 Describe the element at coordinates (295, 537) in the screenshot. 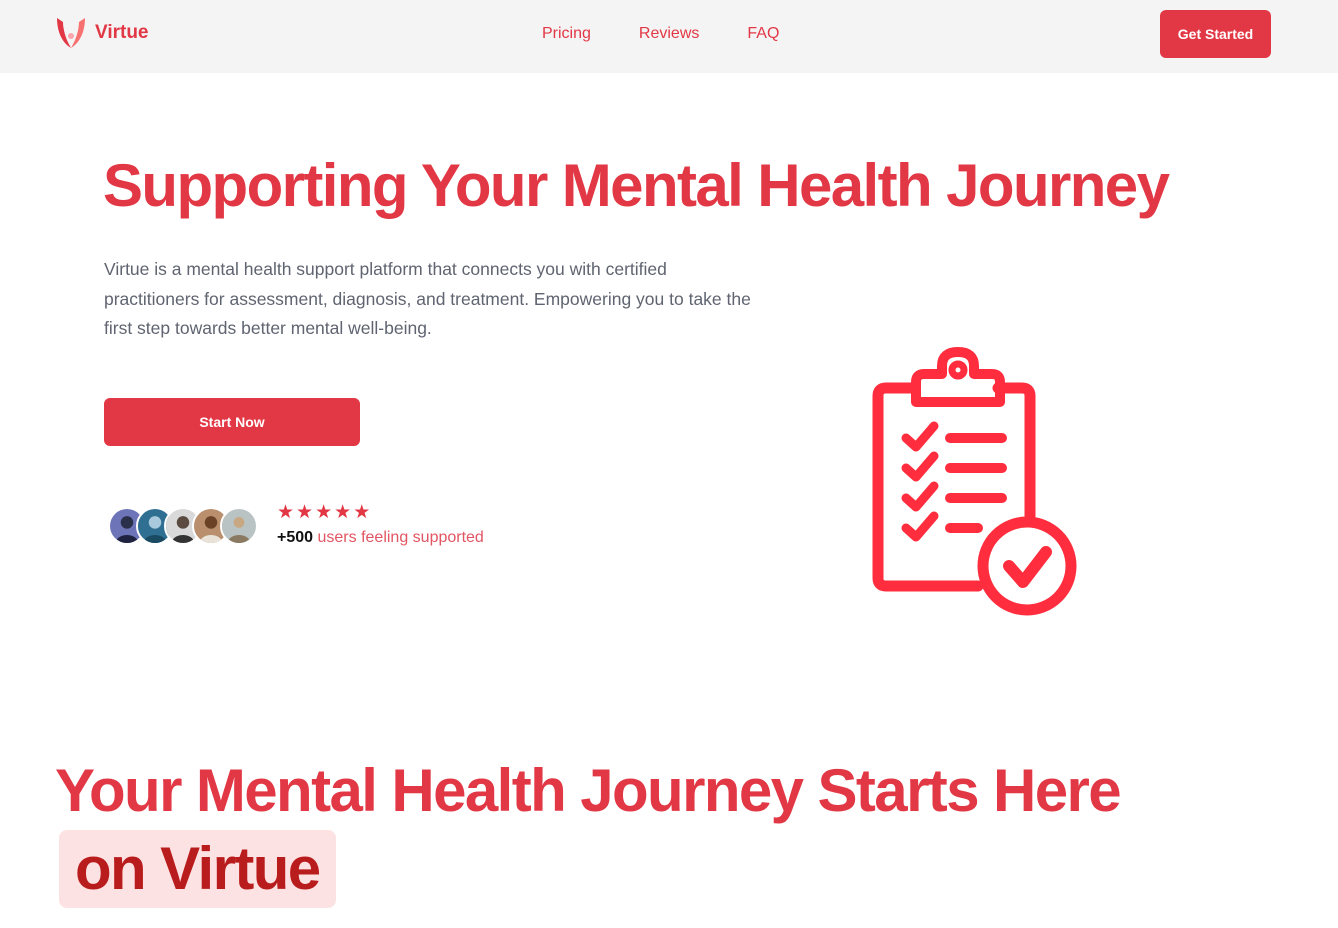

I see `users-count: +500` at that location.